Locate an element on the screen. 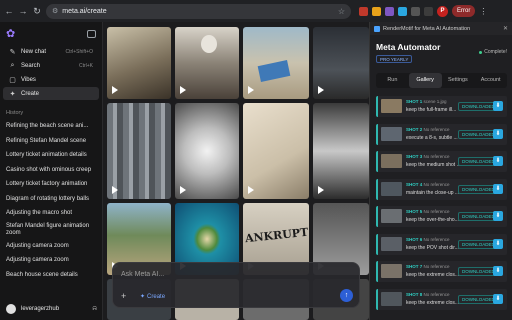  tab-run: Run is located at coordinates (392, 80).